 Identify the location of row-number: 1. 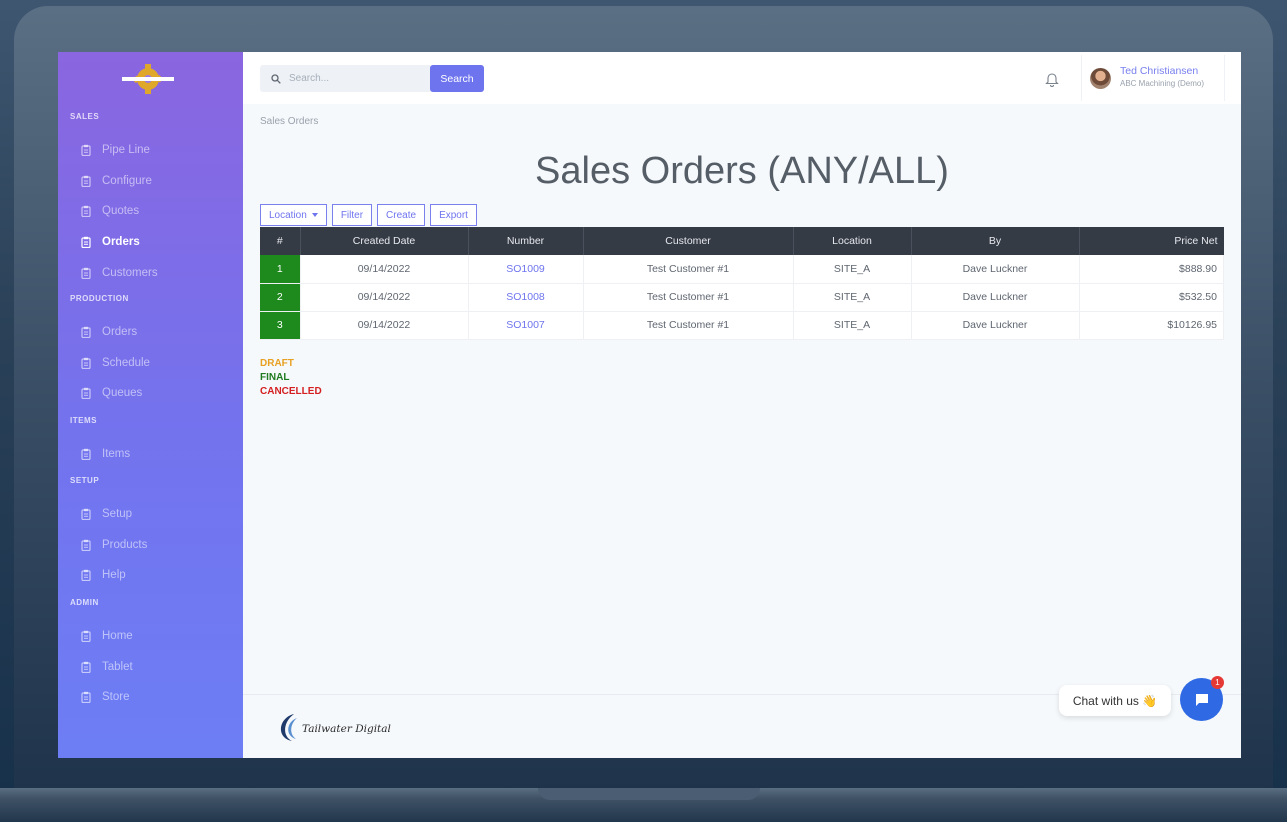
(280, 269).